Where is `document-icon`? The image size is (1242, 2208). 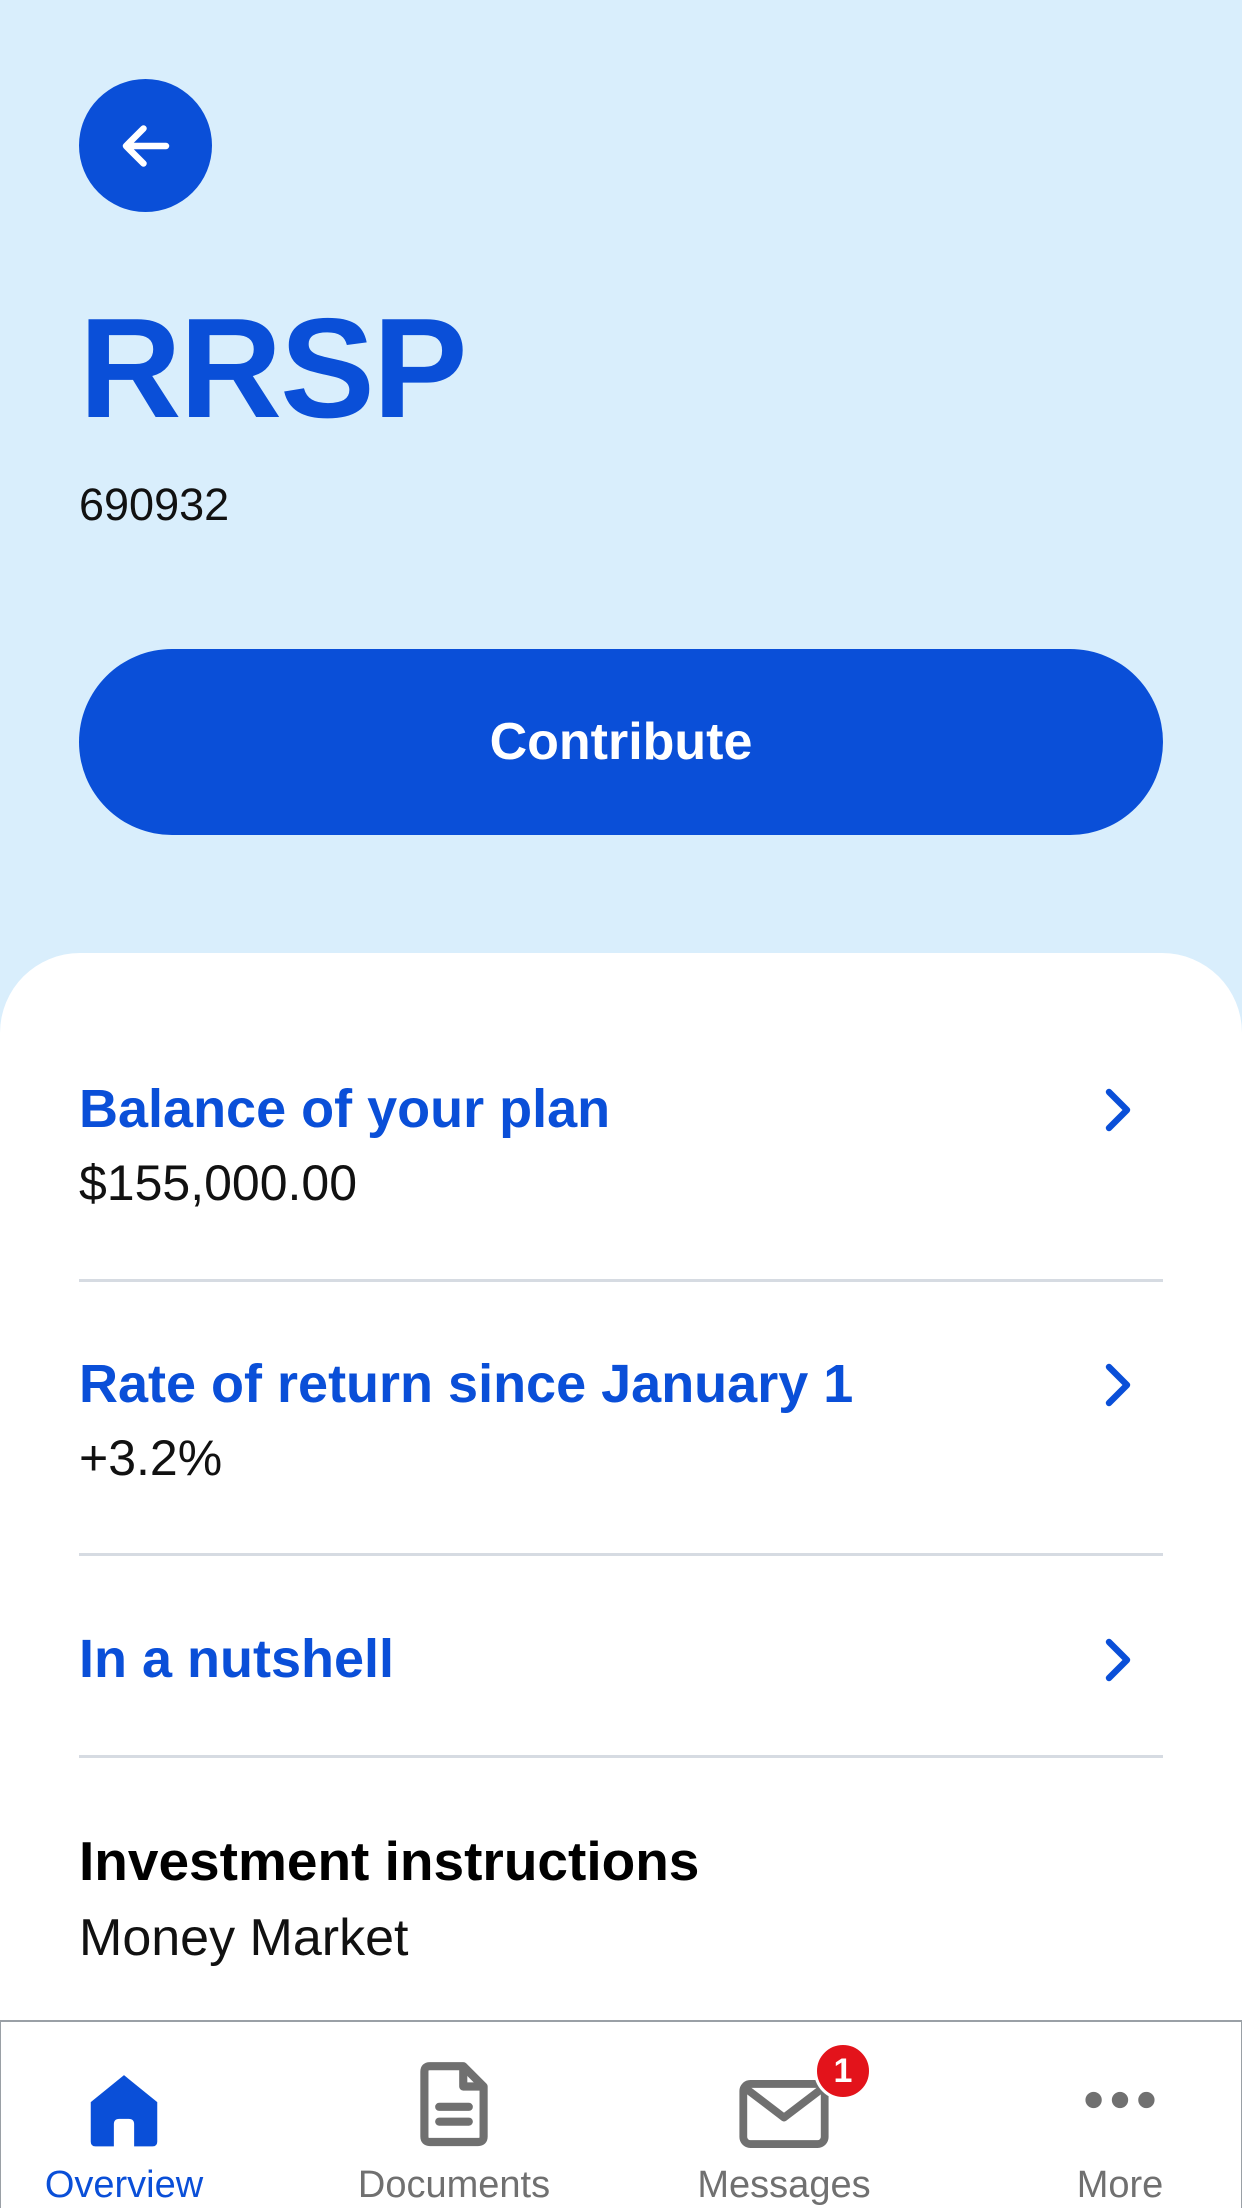 document-icon is located at coordinates (454, 2104).